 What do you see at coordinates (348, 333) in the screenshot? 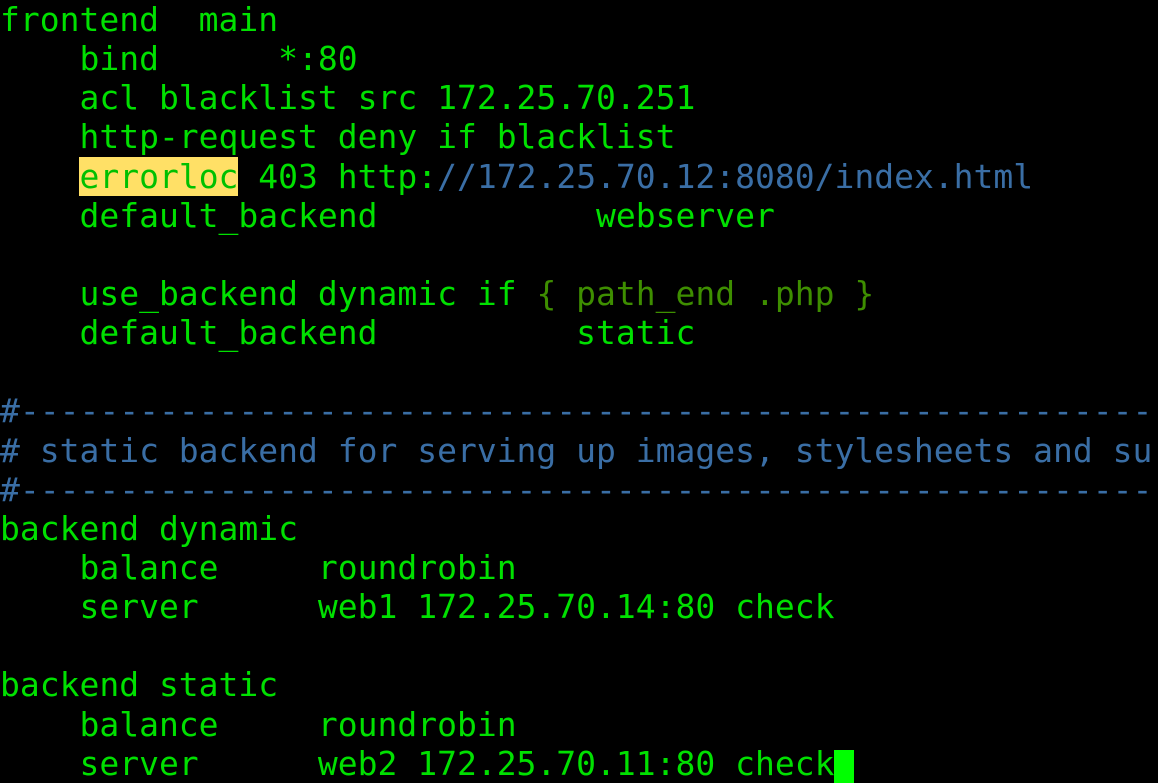
I see `text-segment: default_backend static` at bounding box center [348, 333].